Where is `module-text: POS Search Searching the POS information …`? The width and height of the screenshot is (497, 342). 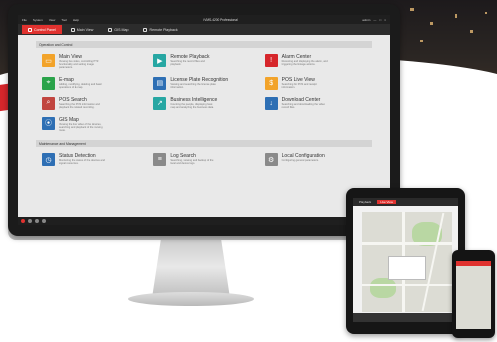 module-text: POS Search Searching the POS information … is located at coordinates (82, 103).